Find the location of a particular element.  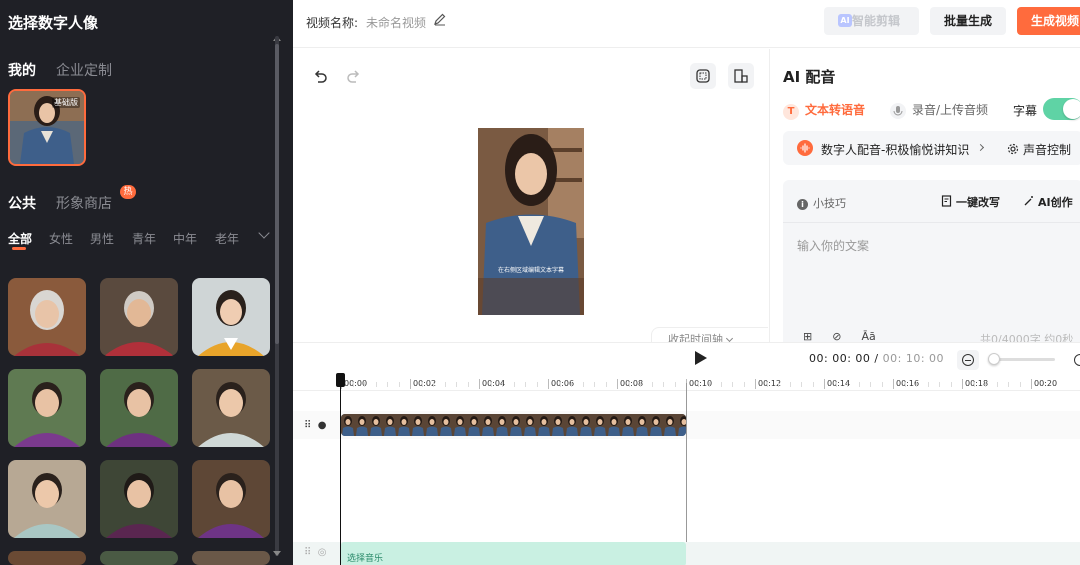

avatar-video-clip is located at coordinates (513, 425).